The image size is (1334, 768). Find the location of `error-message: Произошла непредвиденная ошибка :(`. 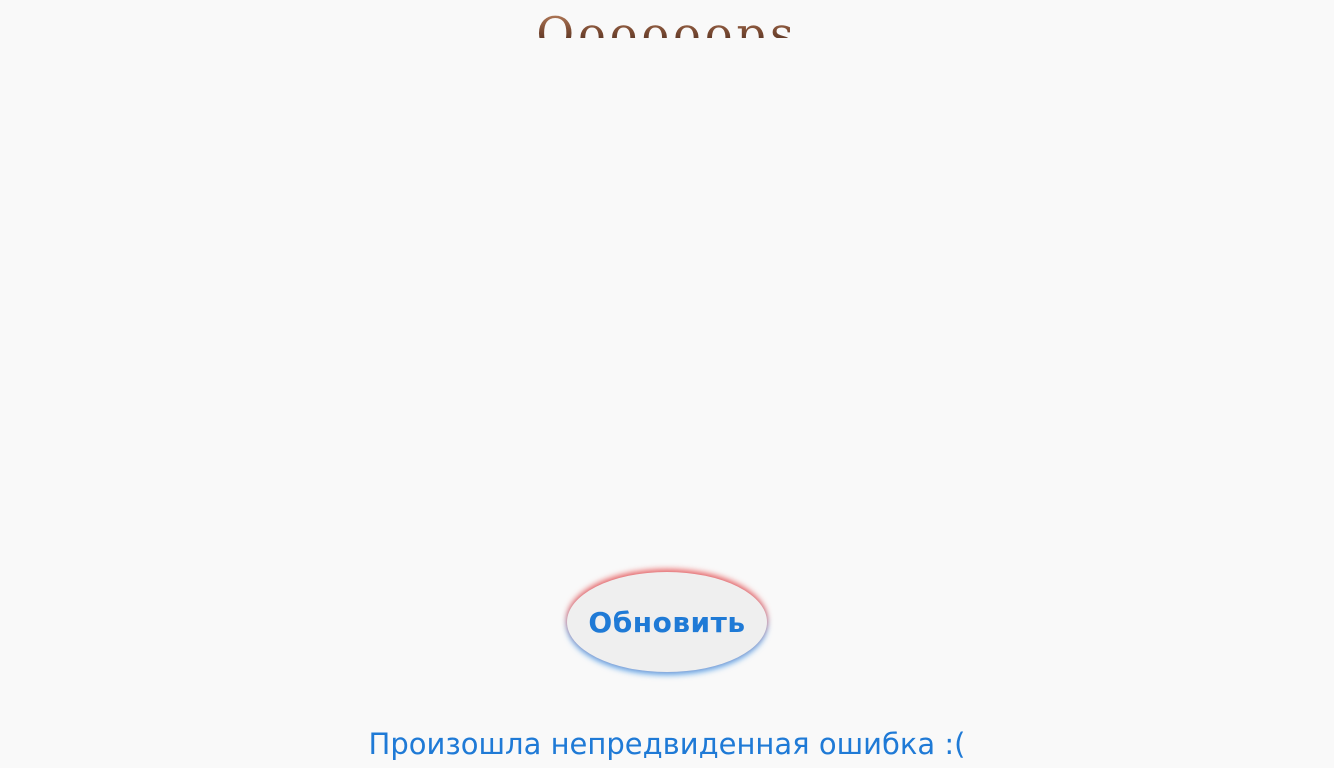

error-message: Произошла непредвиденная ошибка :( is located at coordinates (667, 744).